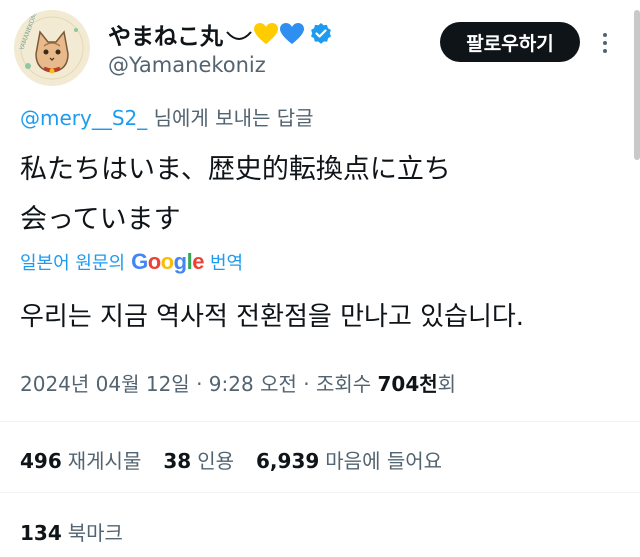 The height and width of the screenshot is (557, 640). I want to click on reply-context: @mery__S2_ 님에게 보내는 답글, so click(167, 116).